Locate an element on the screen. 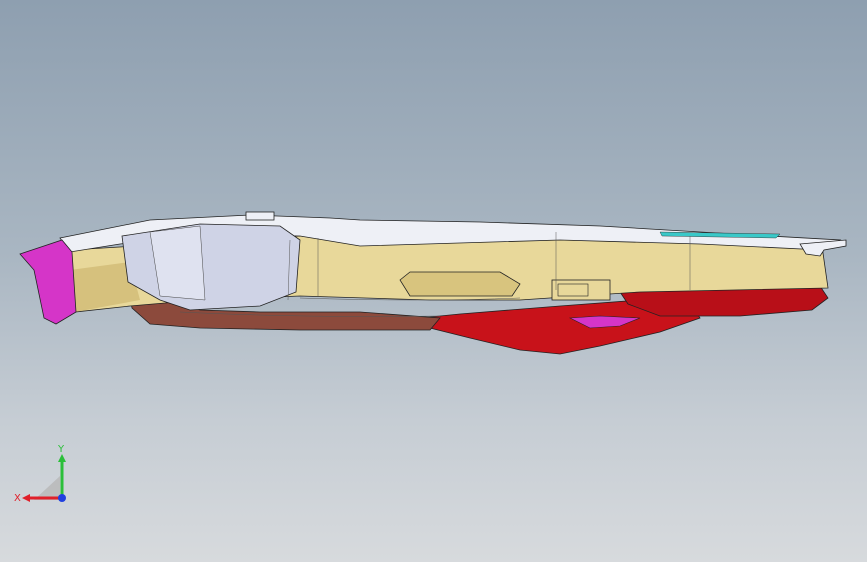 This screenshot has height=562, width=867. top-tab is located at coordinates (260, 216).